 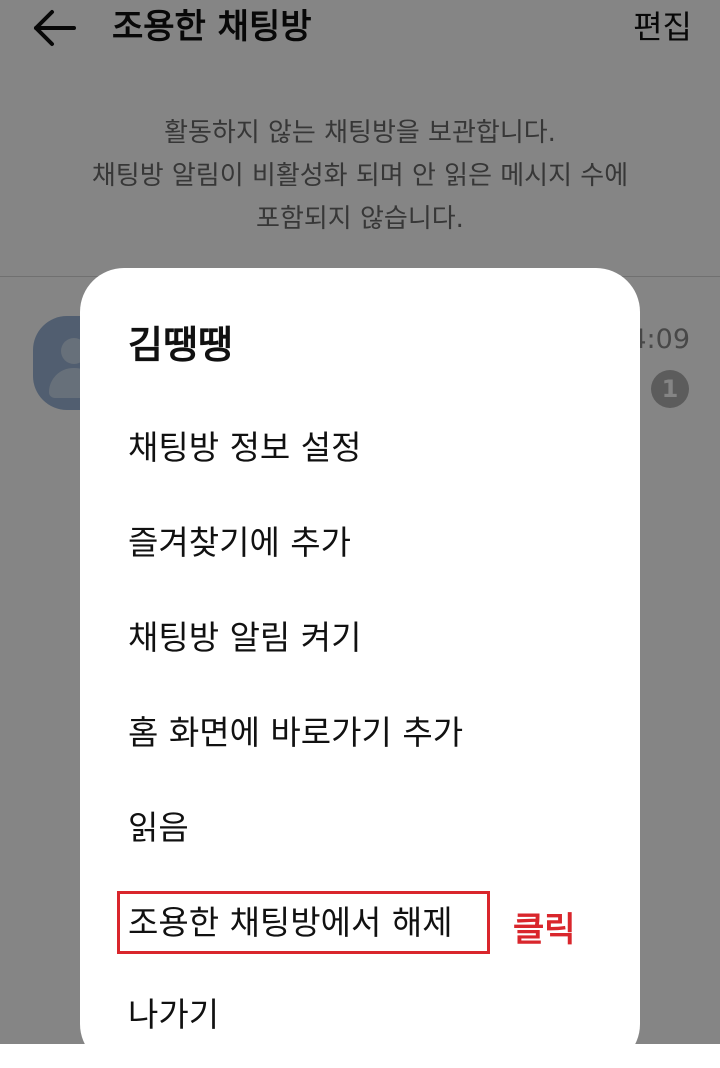 What do you see at coordinates (544, 930) in the screenshot?
I see `click-annotation: 클릭` at bounding box center [544, 930].